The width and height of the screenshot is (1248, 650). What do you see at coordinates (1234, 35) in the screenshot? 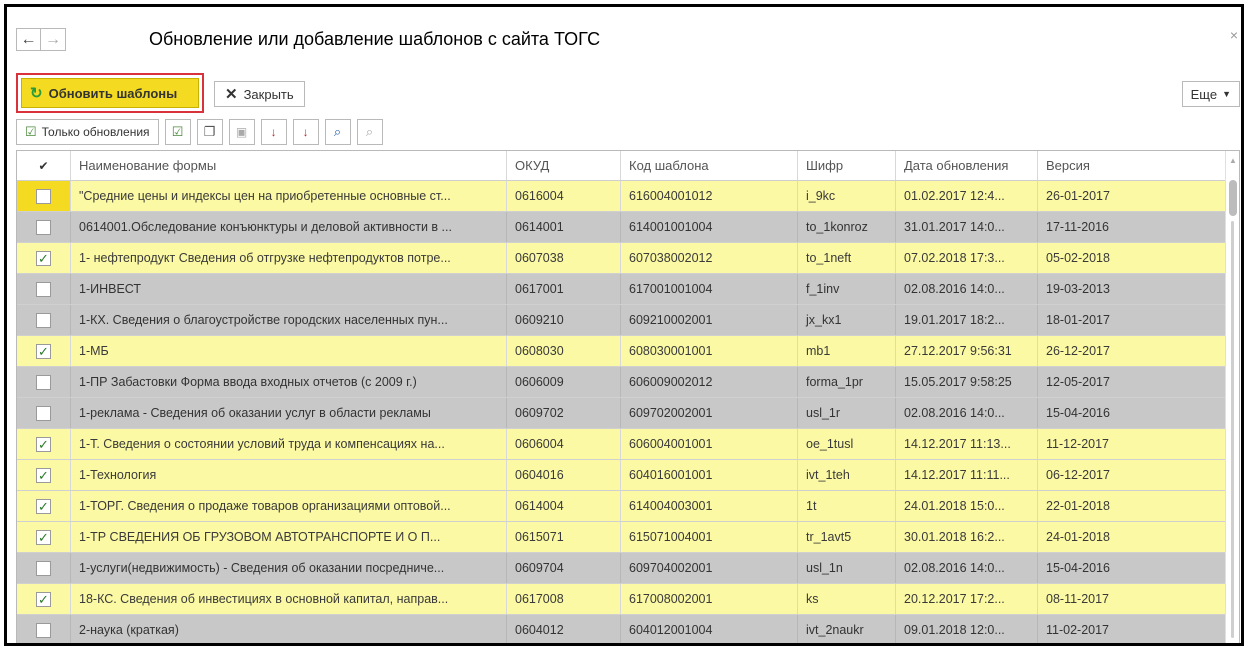
I see `close-icon: ×` at bounding box center [1234, 35].